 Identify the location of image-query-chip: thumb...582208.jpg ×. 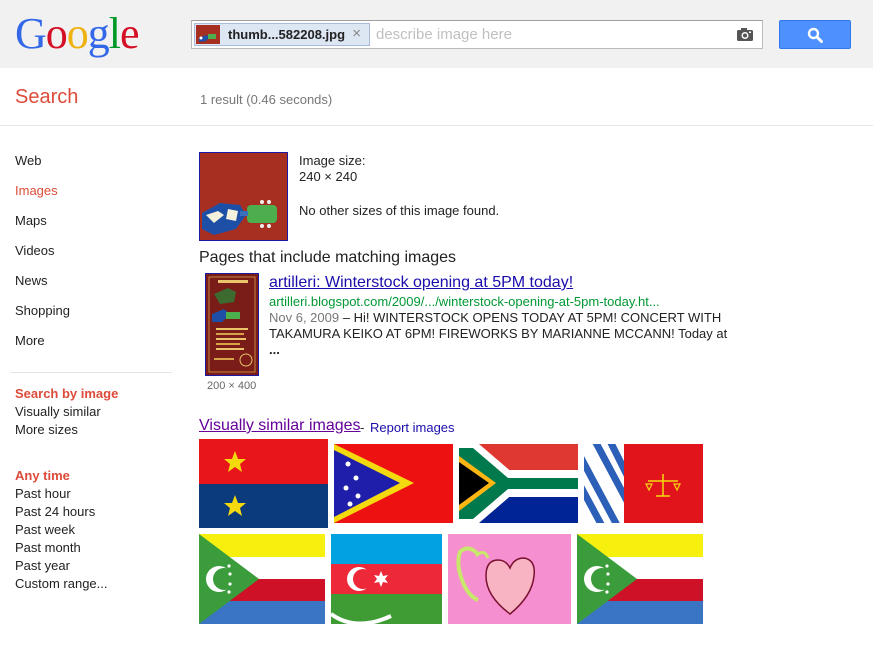
(282, 34).